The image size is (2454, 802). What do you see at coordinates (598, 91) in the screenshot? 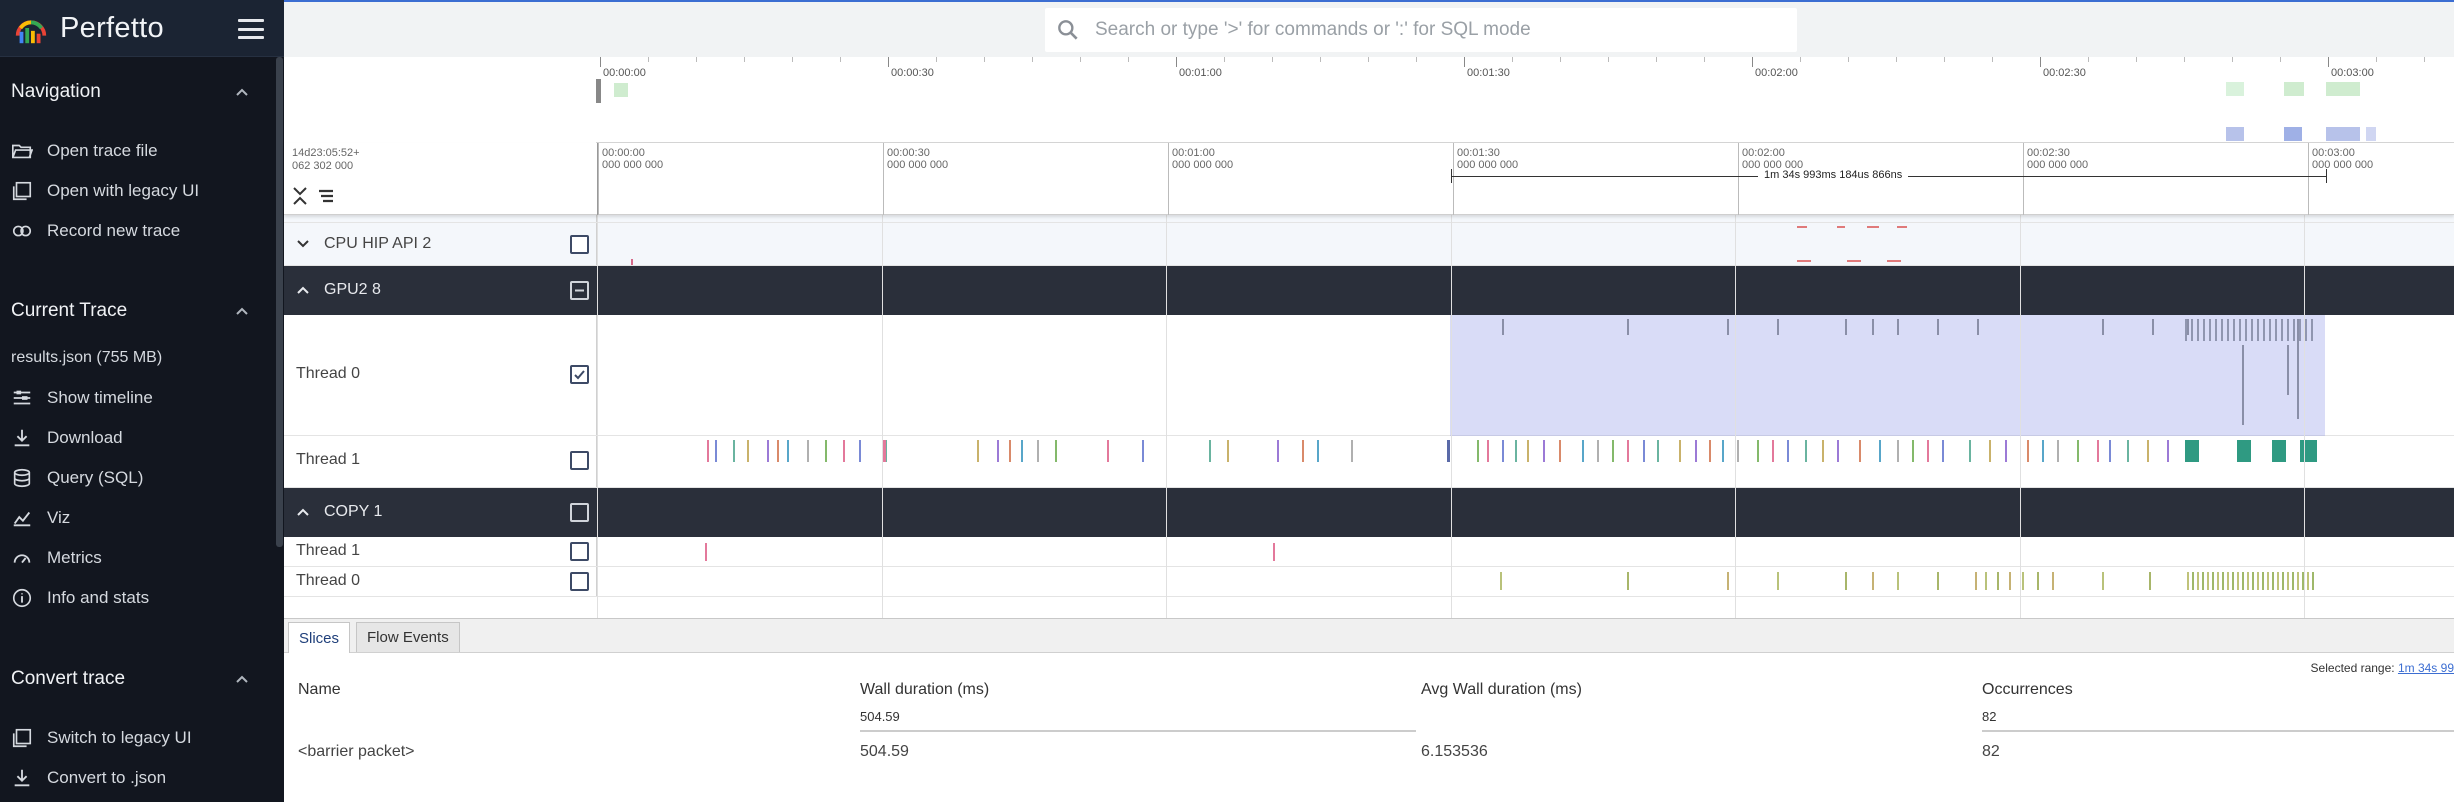
I see `overview-window-handle` at bounding box center [598, 91].